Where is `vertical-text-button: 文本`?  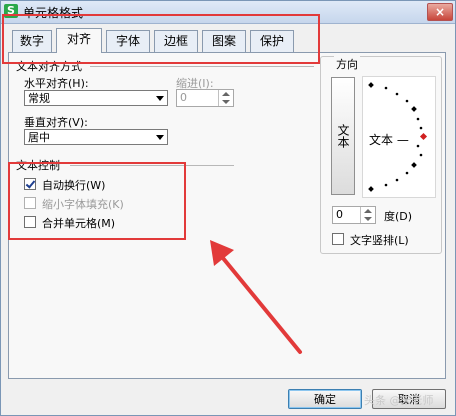
vertical-text-button: 文本 is located at coordinates (343, 136).